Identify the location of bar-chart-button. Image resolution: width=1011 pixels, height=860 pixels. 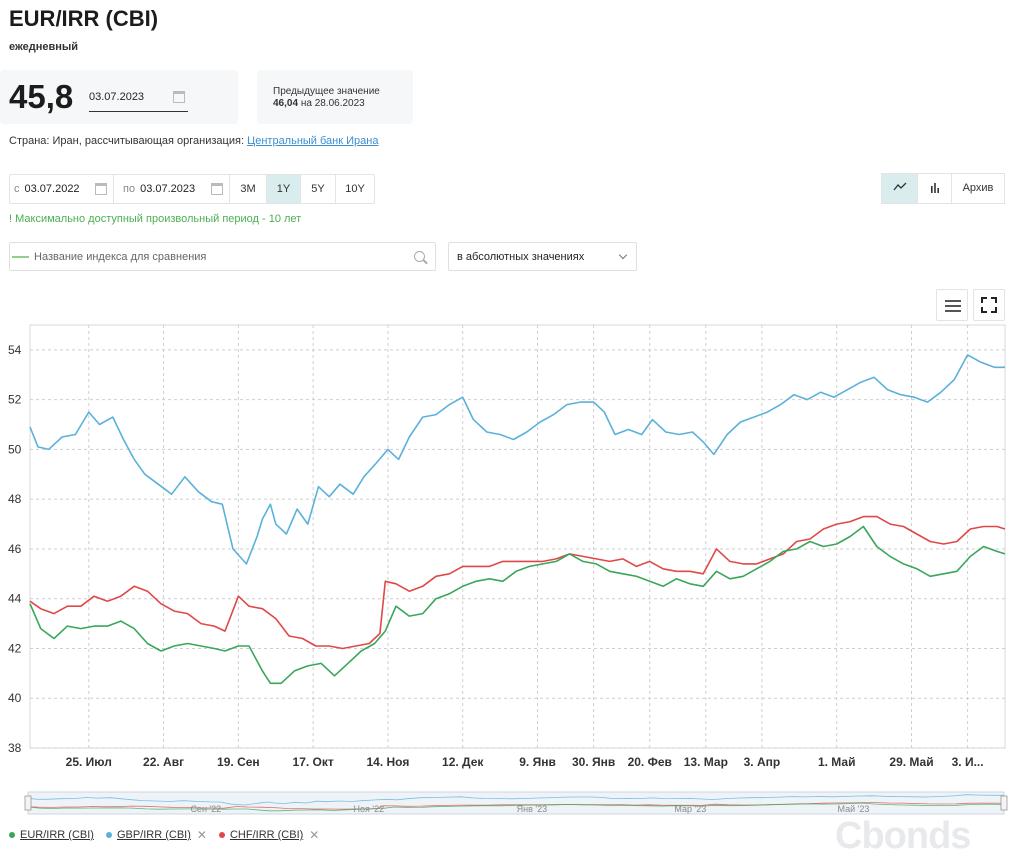
(935, 188).